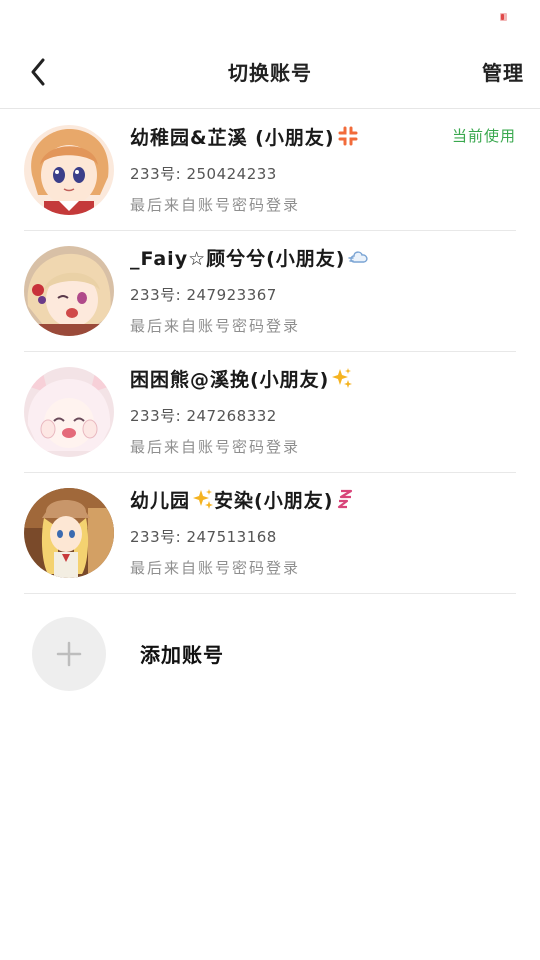  I want to click on account-name: 幼儿园 安染(小朋友), so click(243, 499).